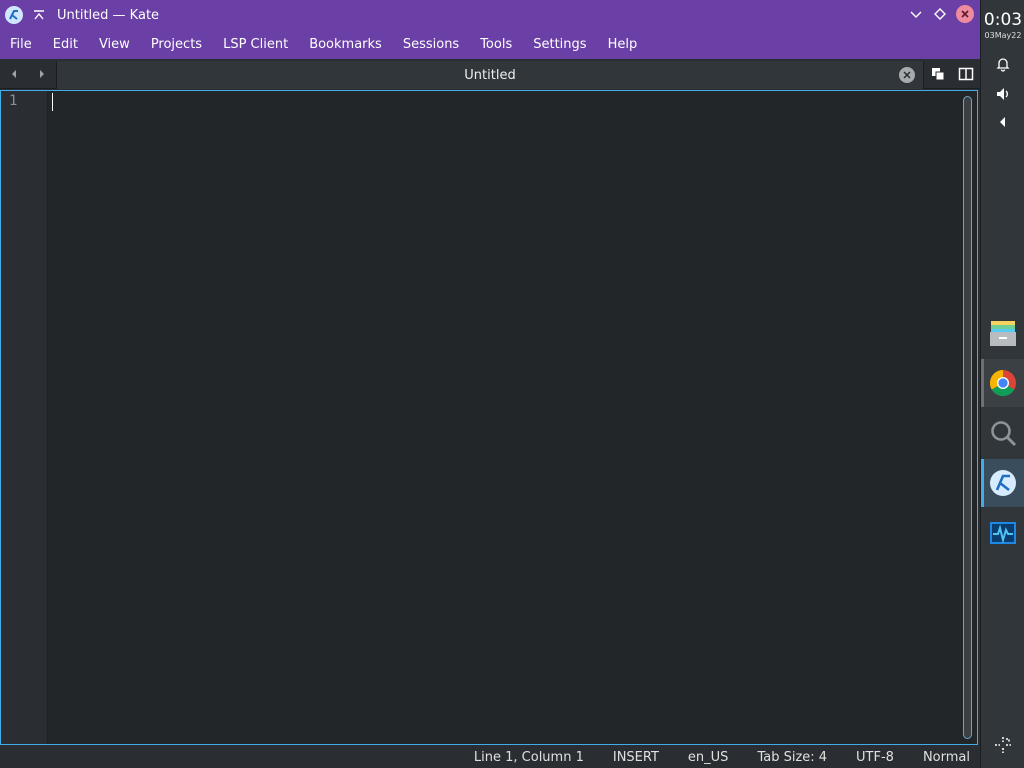 The height and width of the screenshot is (768, 1024). I want to click on input-mode: INSERT, so click(636, 757).